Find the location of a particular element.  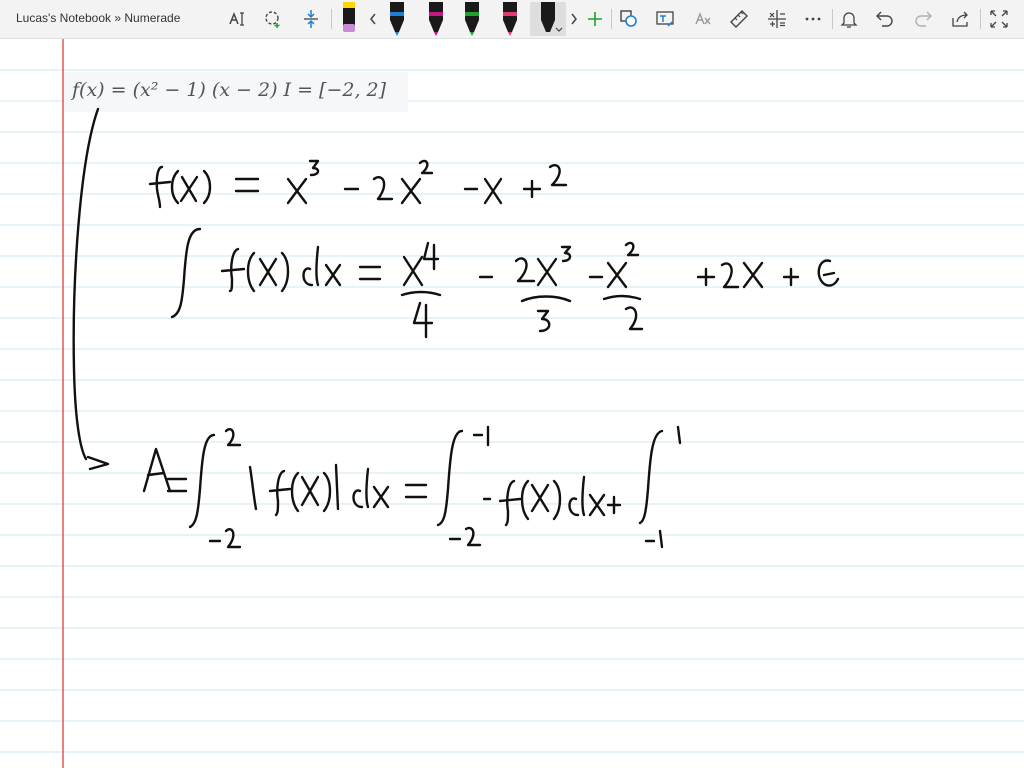

eraser-icon is located at coordinates (349, 18).